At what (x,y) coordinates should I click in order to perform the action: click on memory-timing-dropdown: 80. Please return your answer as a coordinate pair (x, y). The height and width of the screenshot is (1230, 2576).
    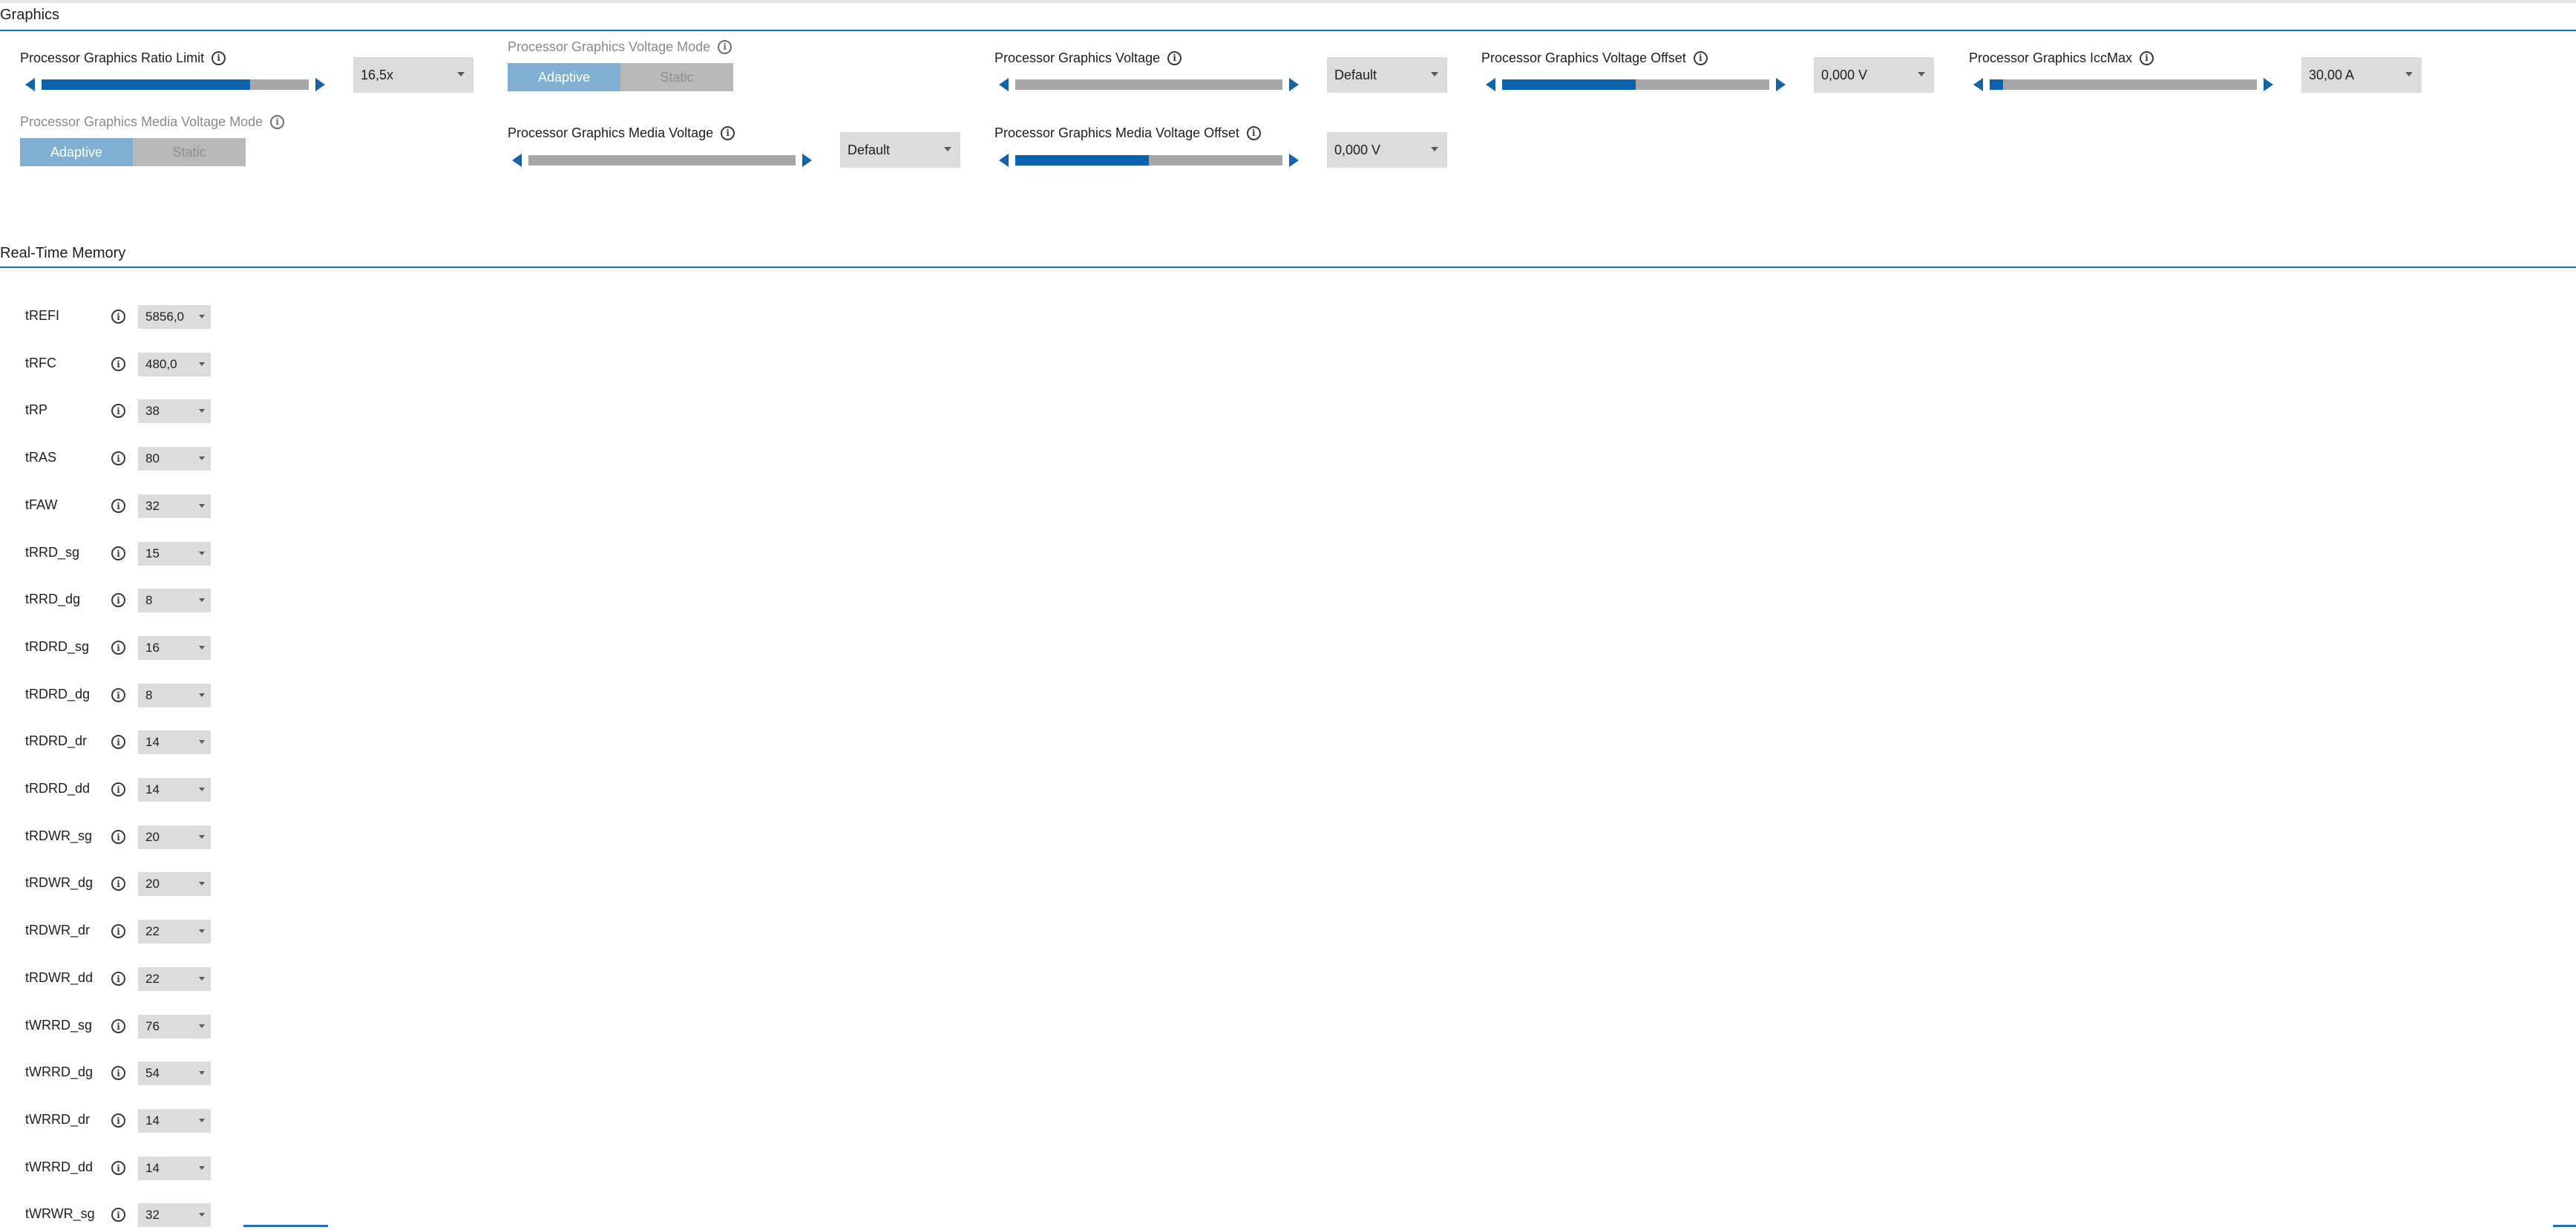
    Looking at the image, I should click on (175, 459).